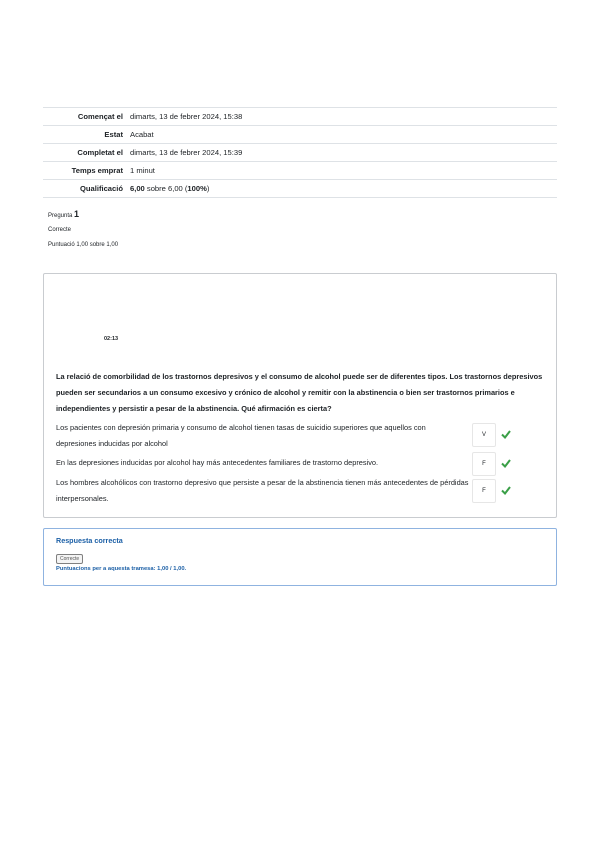 The image size is (599, 848). What do you see at coordinates (208, 188) in the screenshot?
I see `grade-close-paren: )` at bounding box center [208, 188].